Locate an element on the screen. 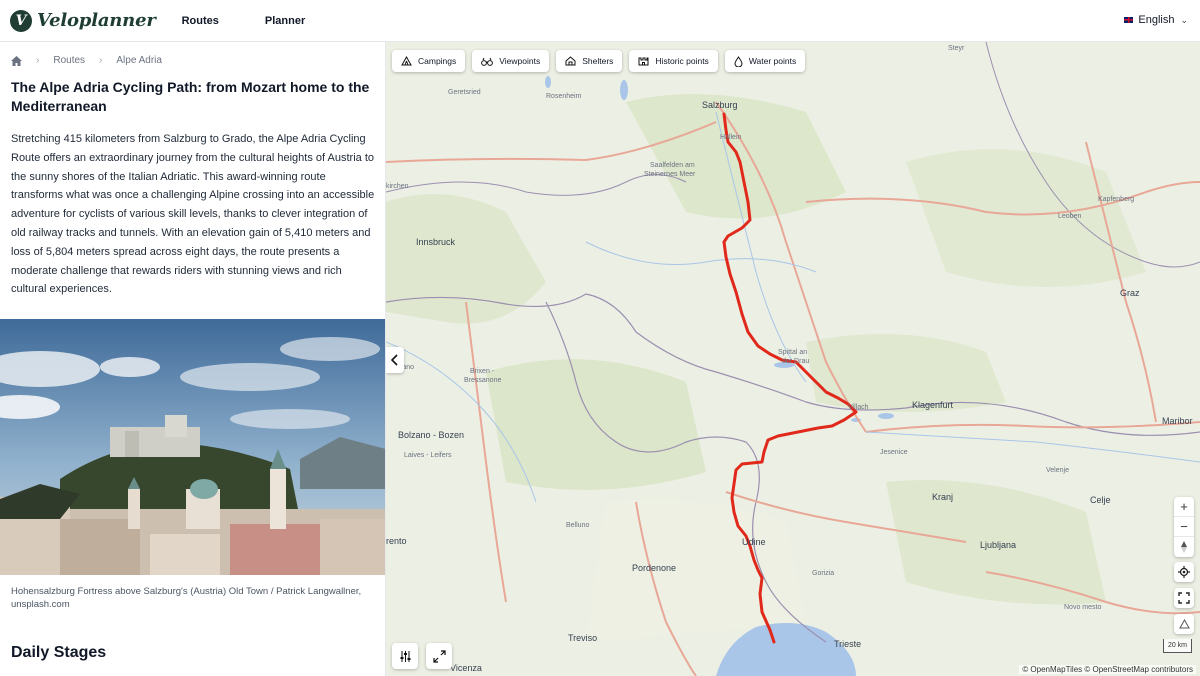  map-label-spittal-1: Spittal an is located at coordinates (792, 352).